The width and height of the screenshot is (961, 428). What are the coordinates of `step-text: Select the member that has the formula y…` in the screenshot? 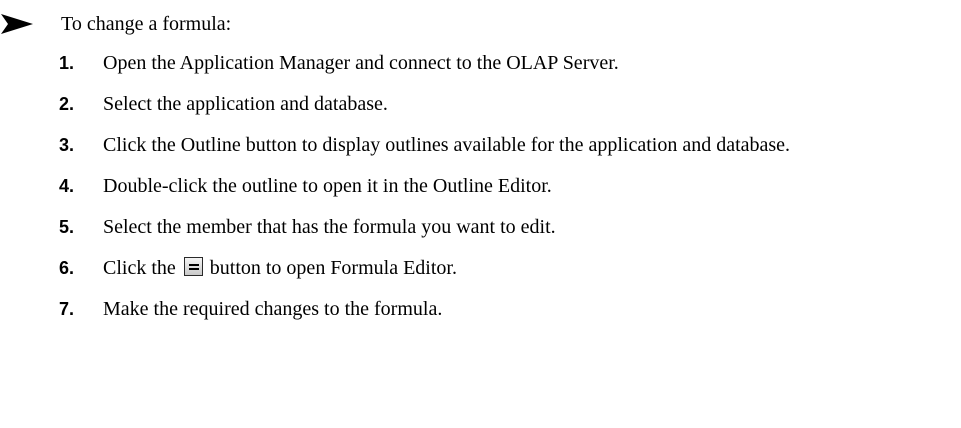 It's located at (329, 227).